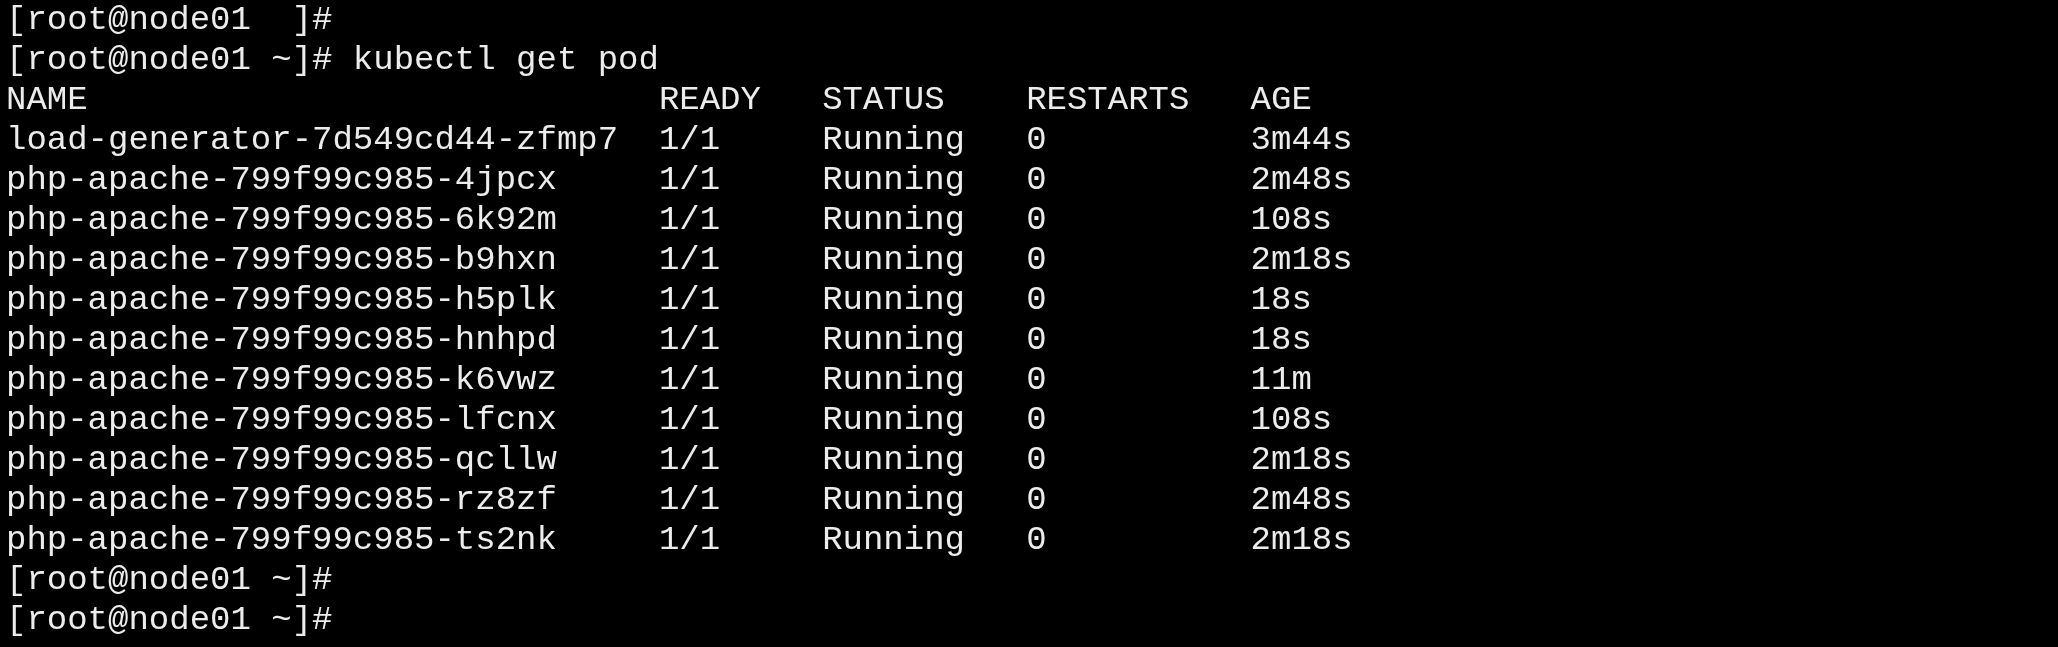  What do you see at coordinates (1281, 100) in the screenshot?
I see `column-header: AGE` at bounding box center [1281, 100].